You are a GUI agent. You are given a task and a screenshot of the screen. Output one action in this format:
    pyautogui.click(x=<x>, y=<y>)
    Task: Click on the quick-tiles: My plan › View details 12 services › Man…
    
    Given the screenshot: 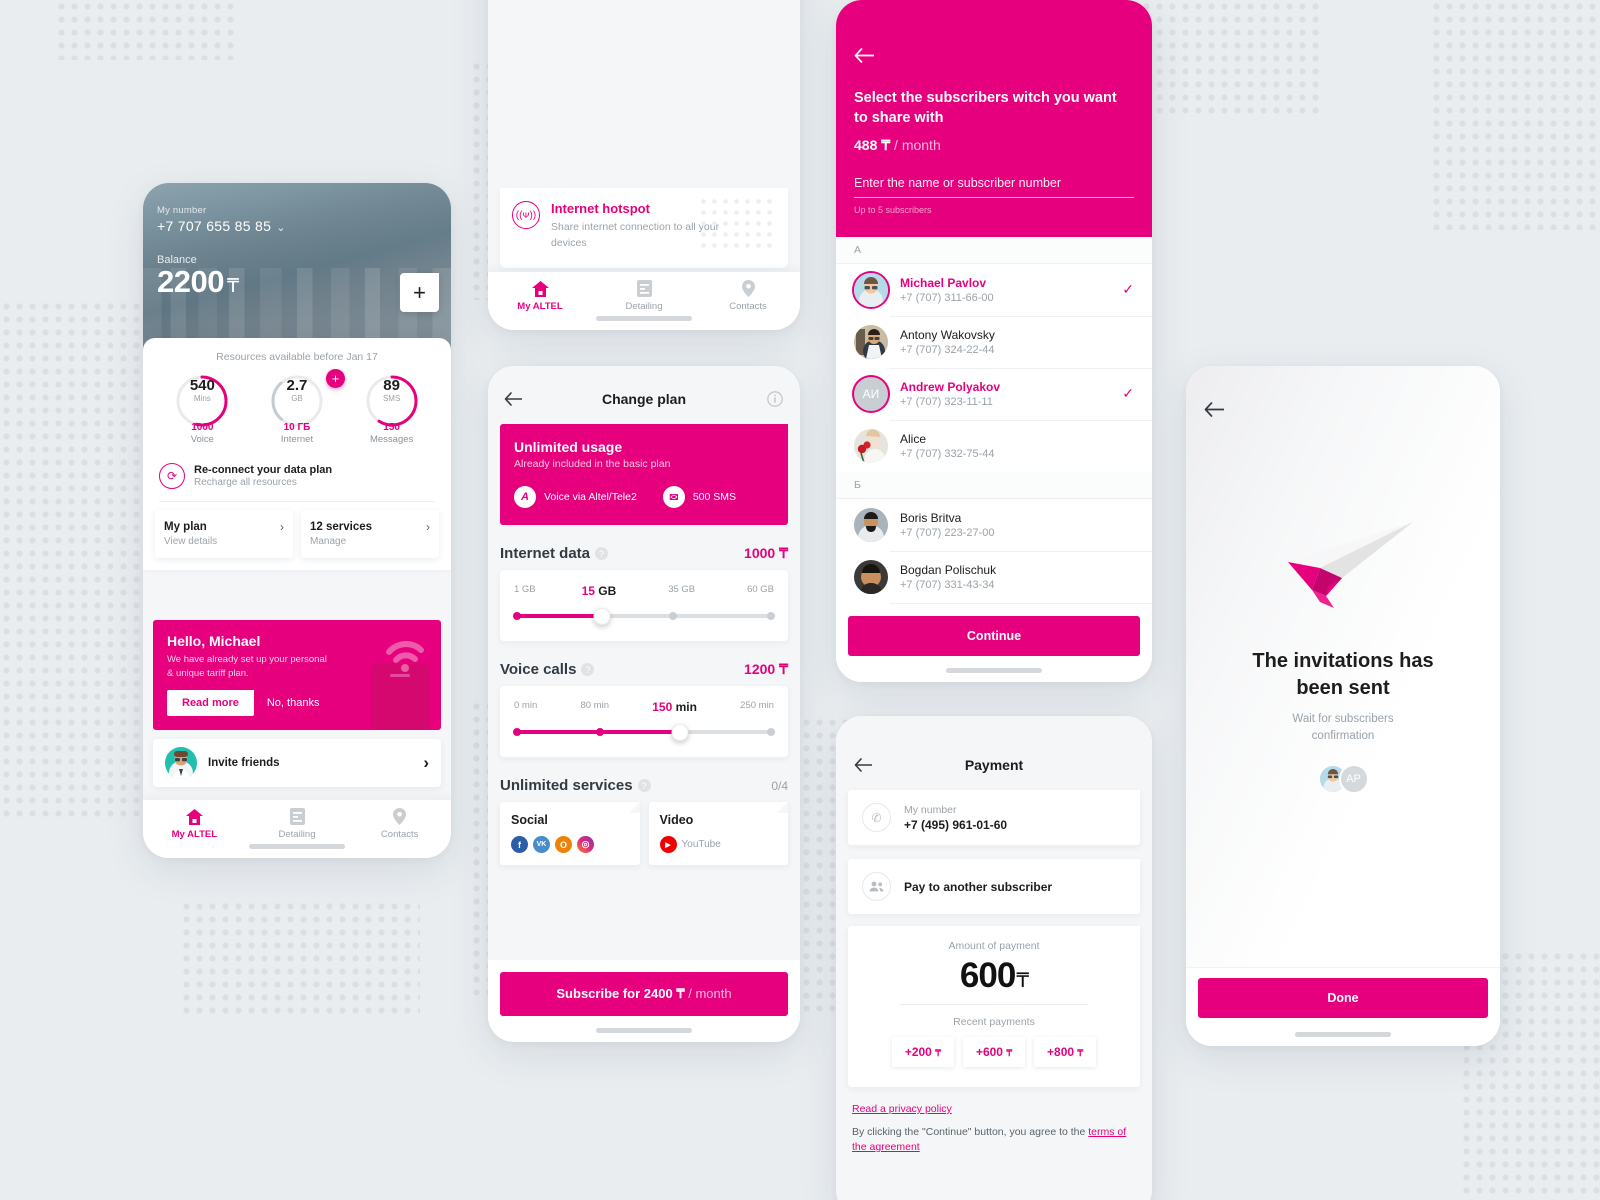 What is the action you would take?
    pyautogui.click(x=297, y=534)
    